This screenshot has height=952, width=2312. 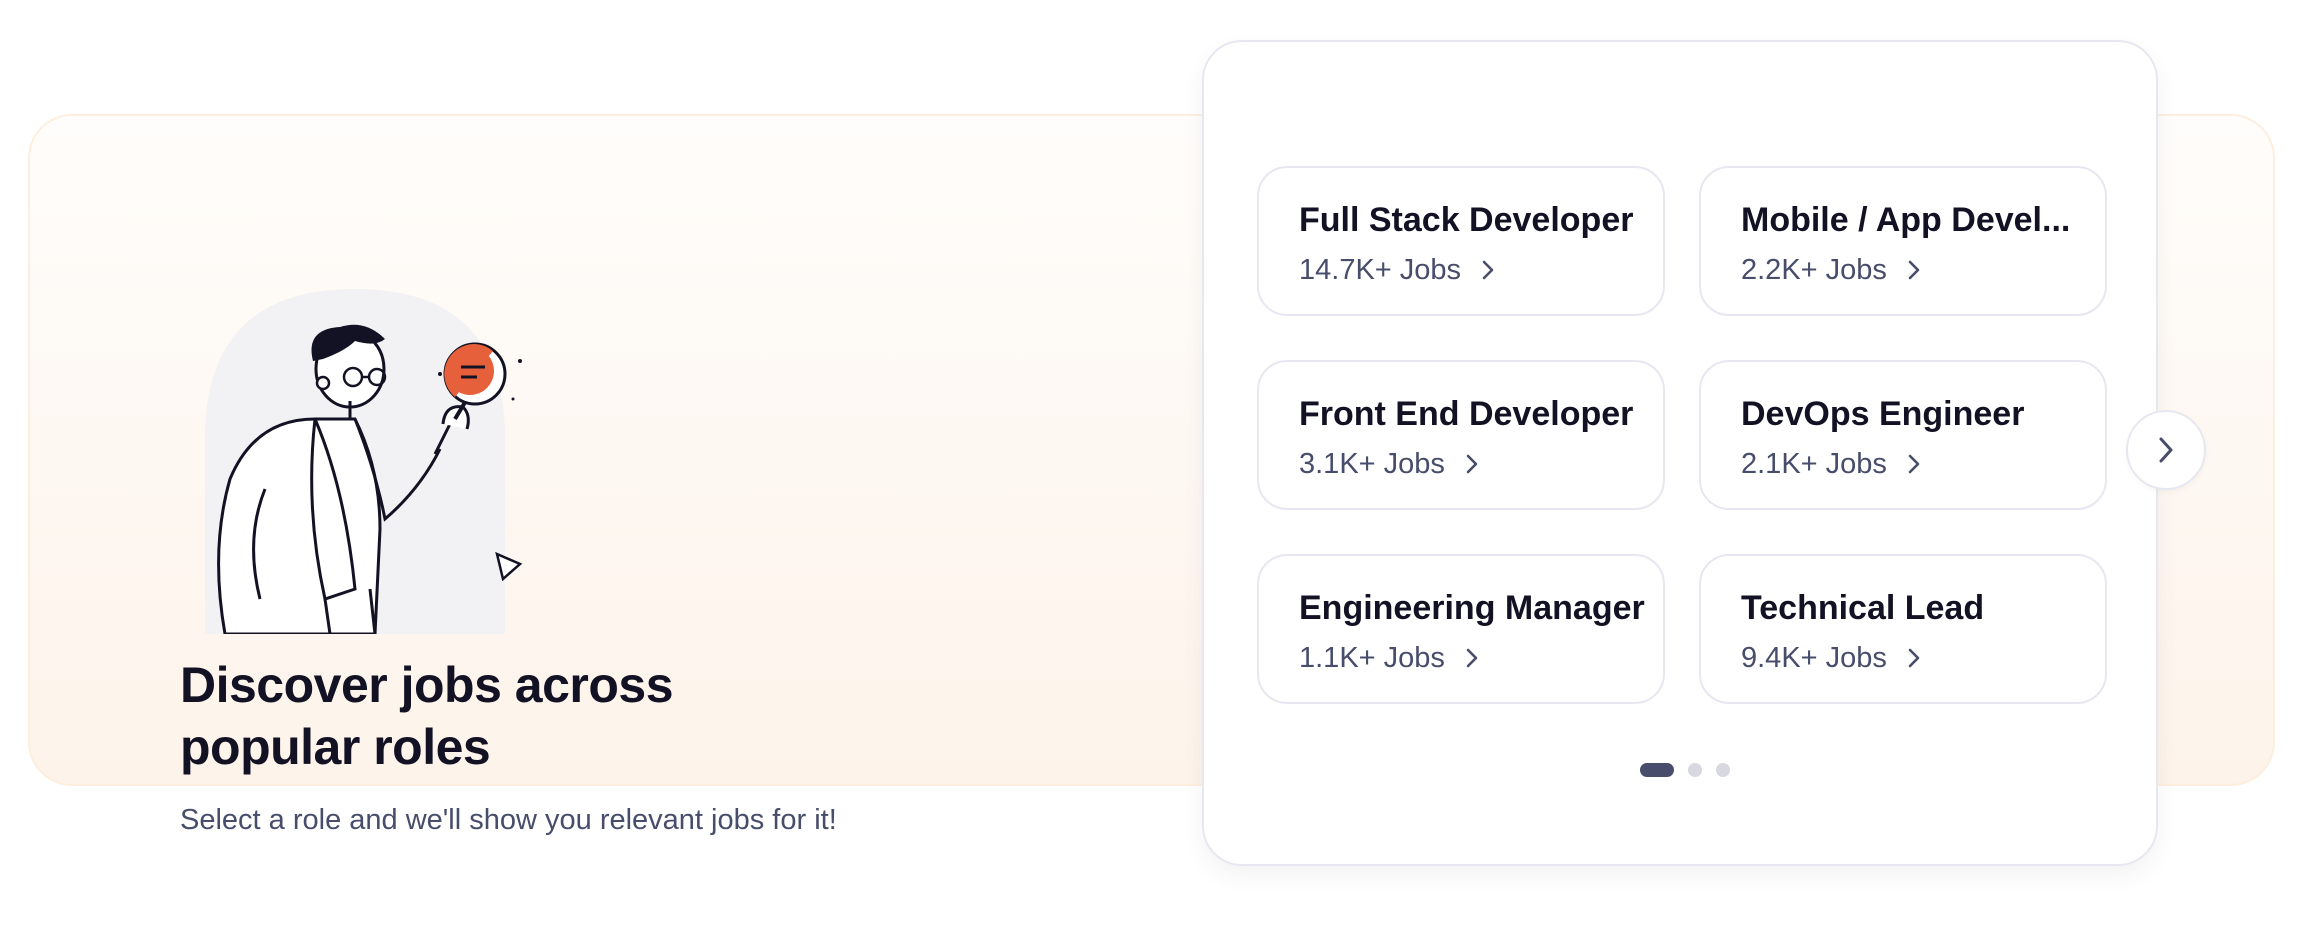 I want to click on role-job-count: 2.2K+ Jobs, so click(x=1831, y=270).